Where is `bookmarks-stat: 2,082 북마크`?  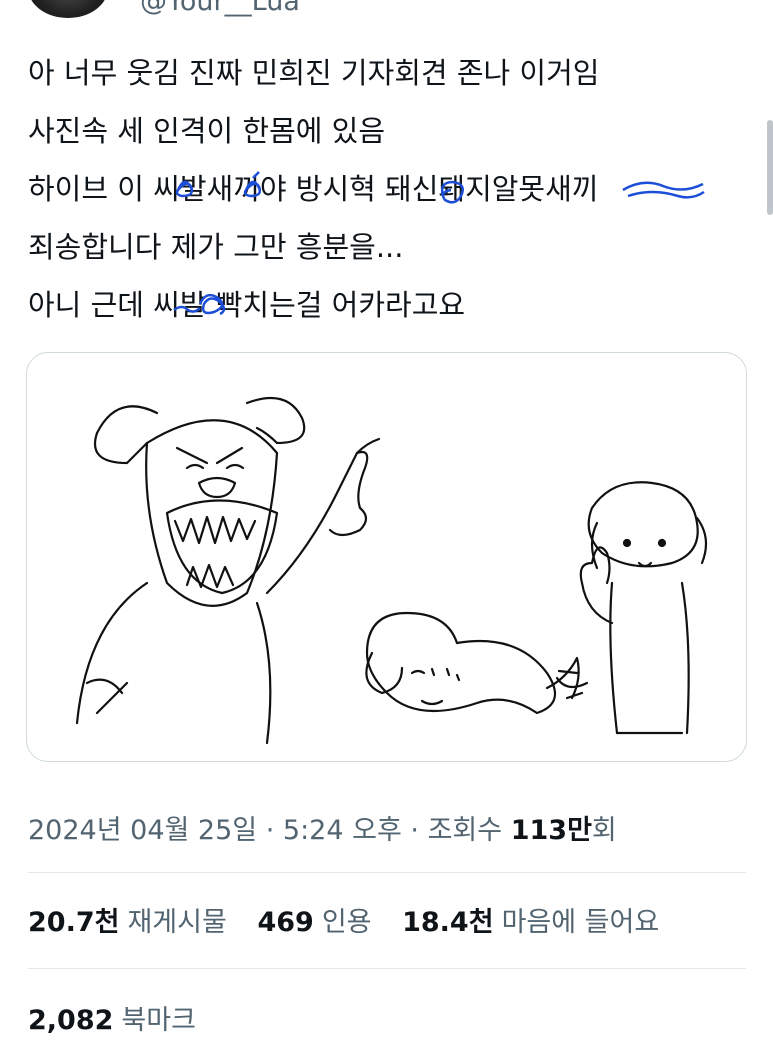 bookmarks-stat: 2,082 북마크 is located at coordinates (112, 1017).